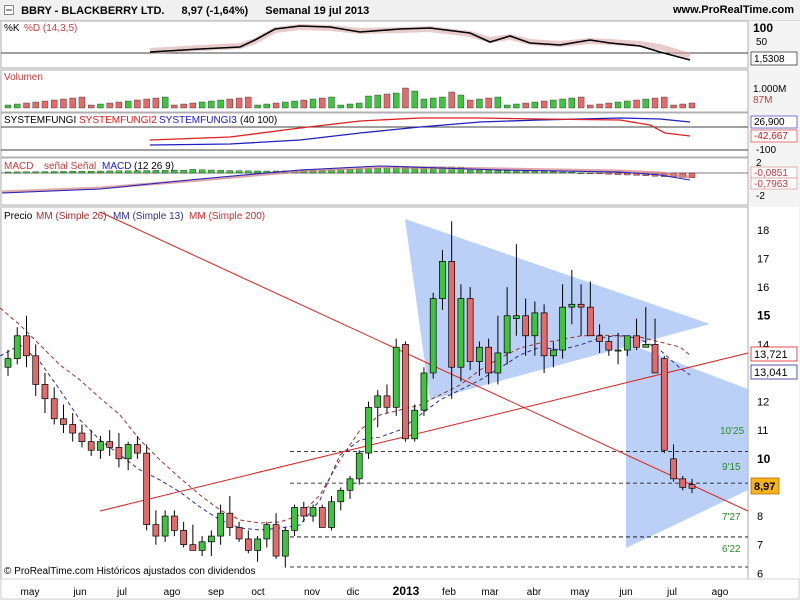 The height and width of the screenshot is (600, 800). Describe the element at coordinates (79, 592) in the screenshot. I see `time-tick-label: jun` at that location.